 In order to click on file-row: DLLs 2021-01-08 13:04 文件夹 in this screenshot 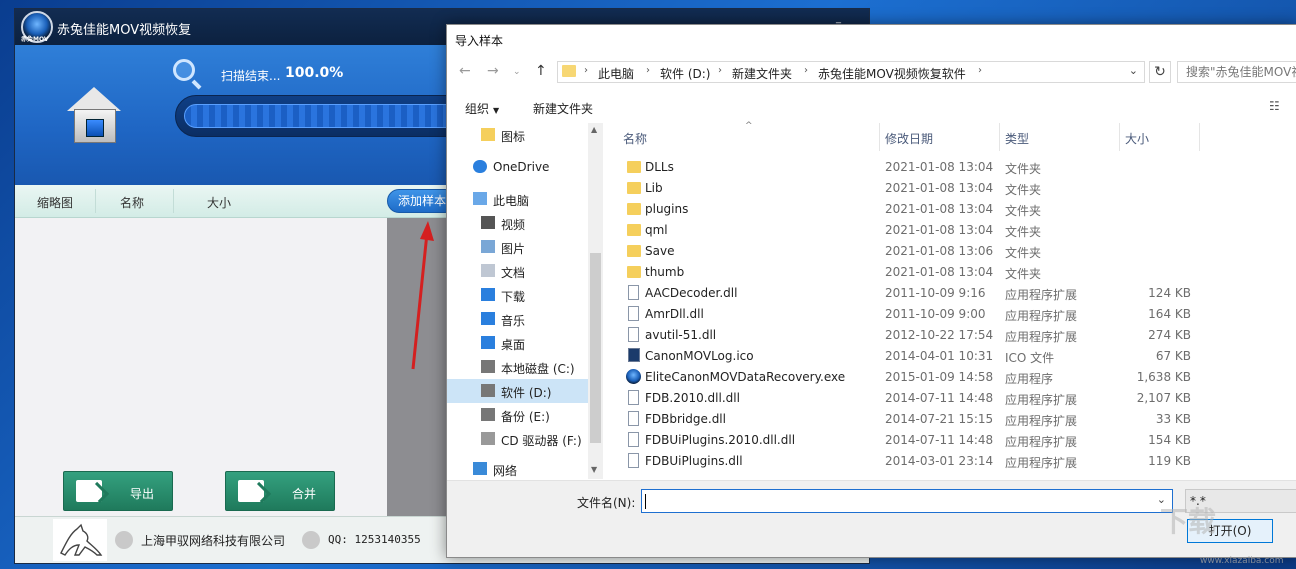, I will do `click(949, 167)`.